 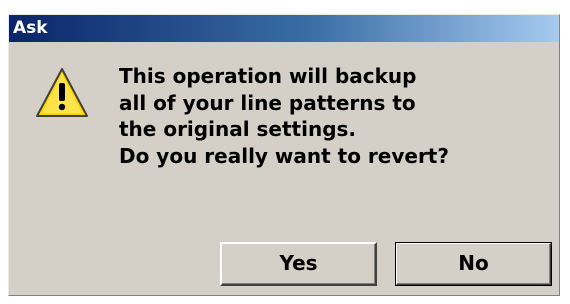 What do you see at coordinates (238, 129) in the screenshot?
I see `message-line: the original settings.` at bounding box center [238, 129].